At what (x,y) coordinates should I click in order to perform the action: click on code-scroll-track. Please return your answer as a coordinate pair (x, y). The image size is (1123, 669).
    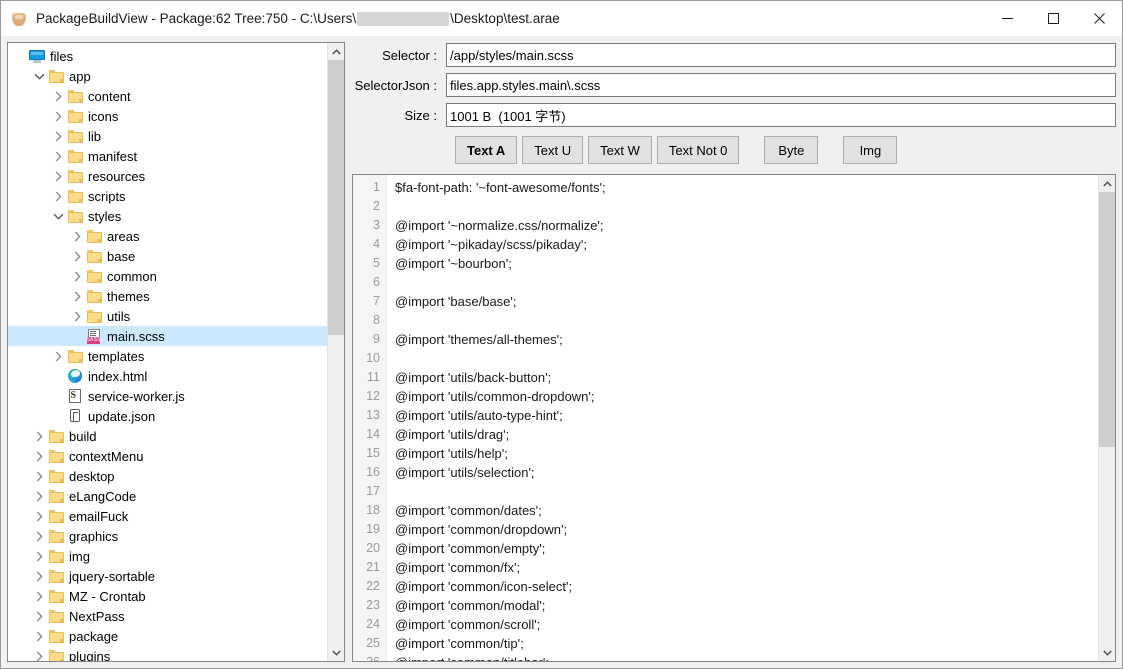
    Looking at the image, I should click on (1107, 418).